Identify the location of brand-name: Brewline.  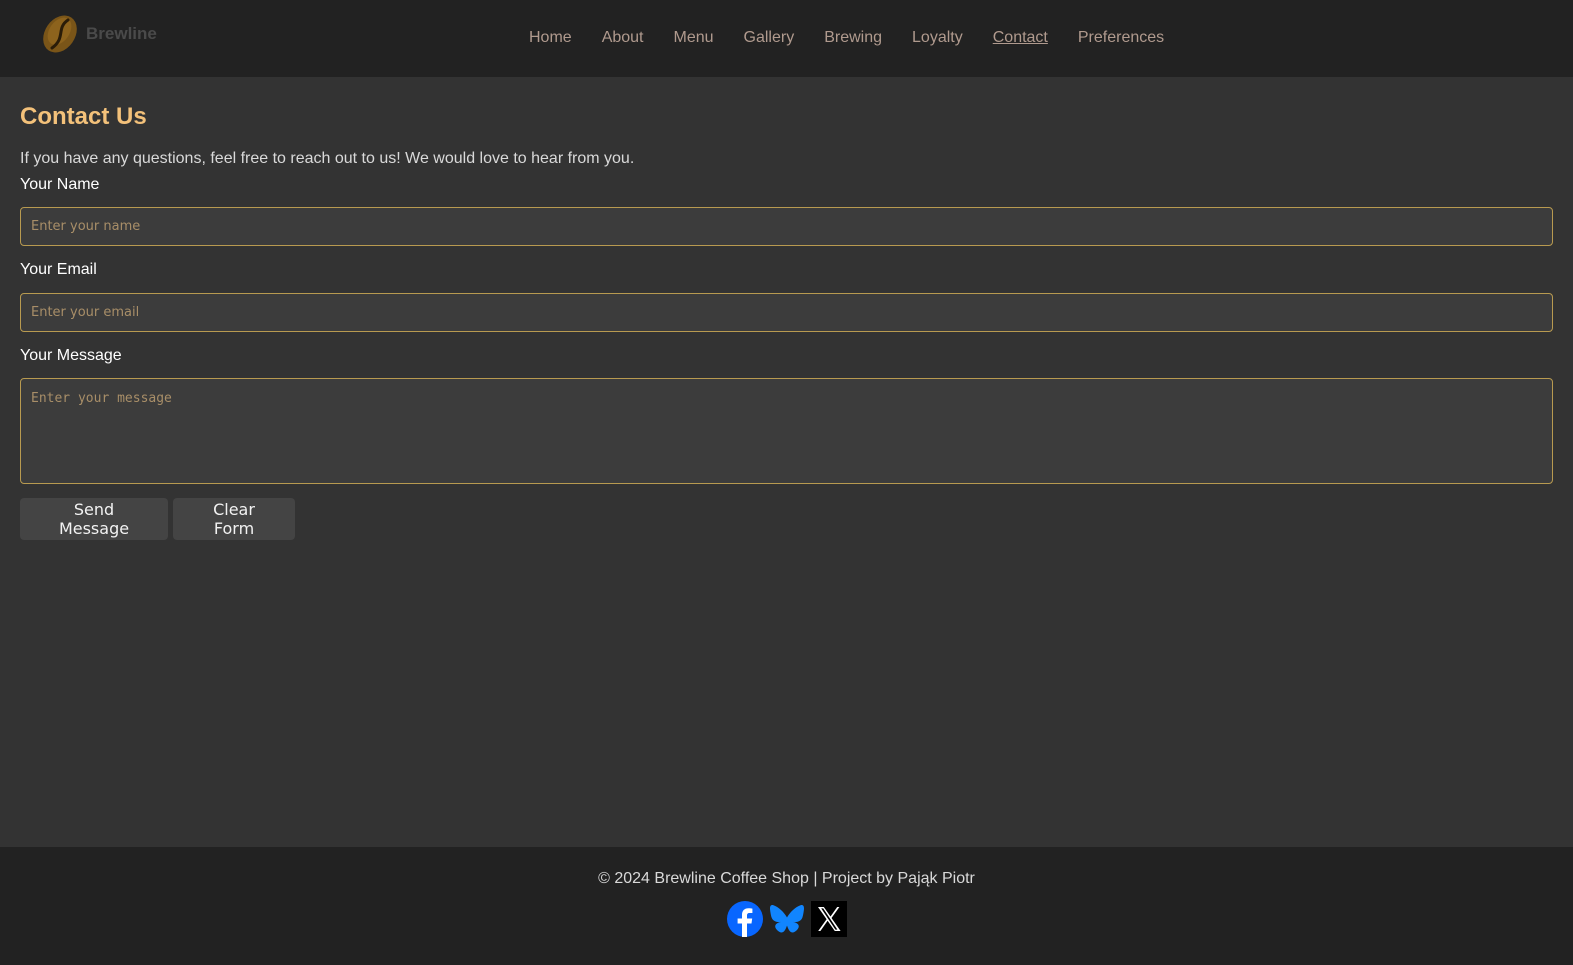
(121, 33).